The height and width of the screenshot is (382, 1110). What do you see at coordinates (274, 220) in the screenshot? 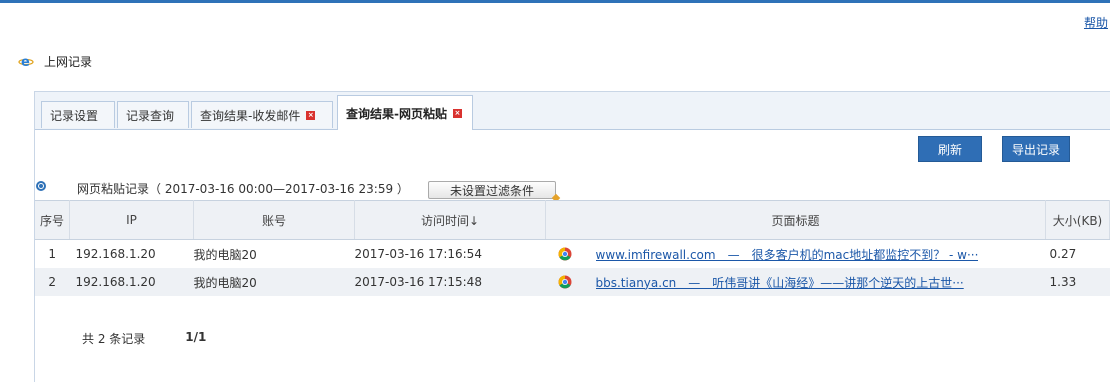
I see `column-header-account: 账号` at bounding box center [274, 220].